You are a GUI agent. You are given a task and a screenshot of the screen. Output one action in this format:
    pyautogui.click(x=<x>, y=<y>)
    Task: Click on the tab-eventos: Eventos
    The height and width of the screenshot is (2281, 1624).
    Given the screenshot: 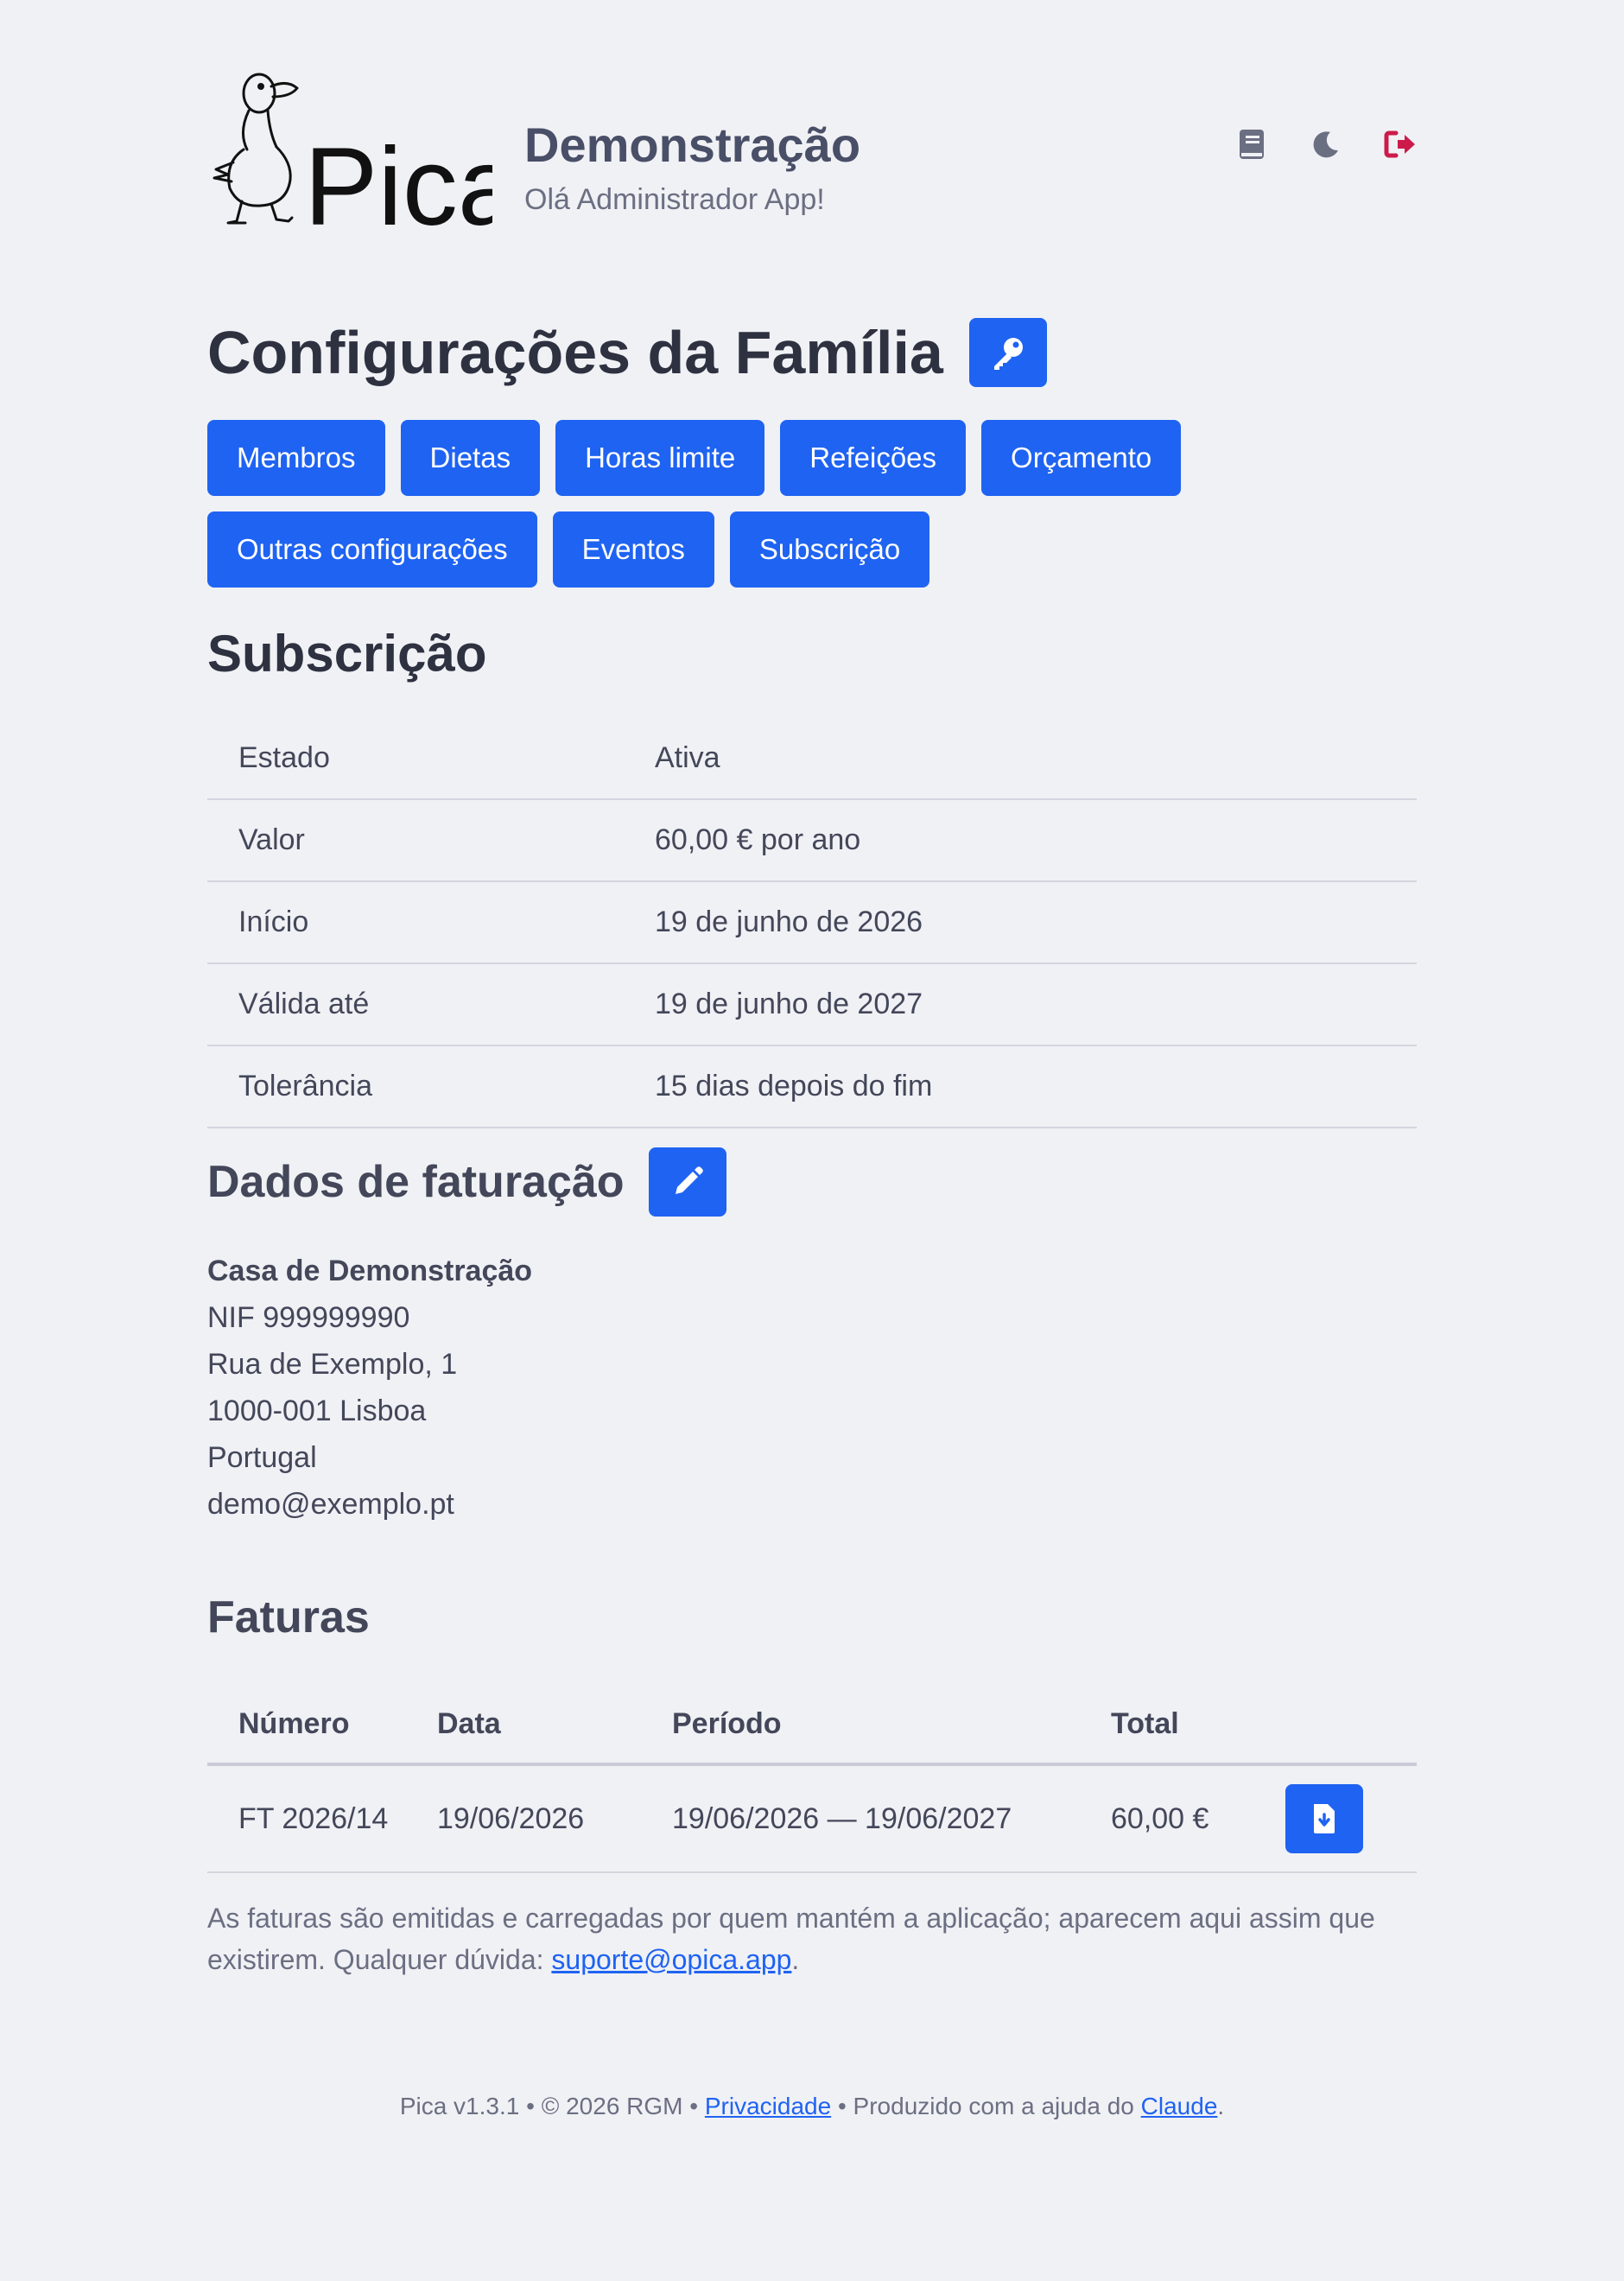 What is the action you would take?
    pyautogui.click(x=633, y=549)
    